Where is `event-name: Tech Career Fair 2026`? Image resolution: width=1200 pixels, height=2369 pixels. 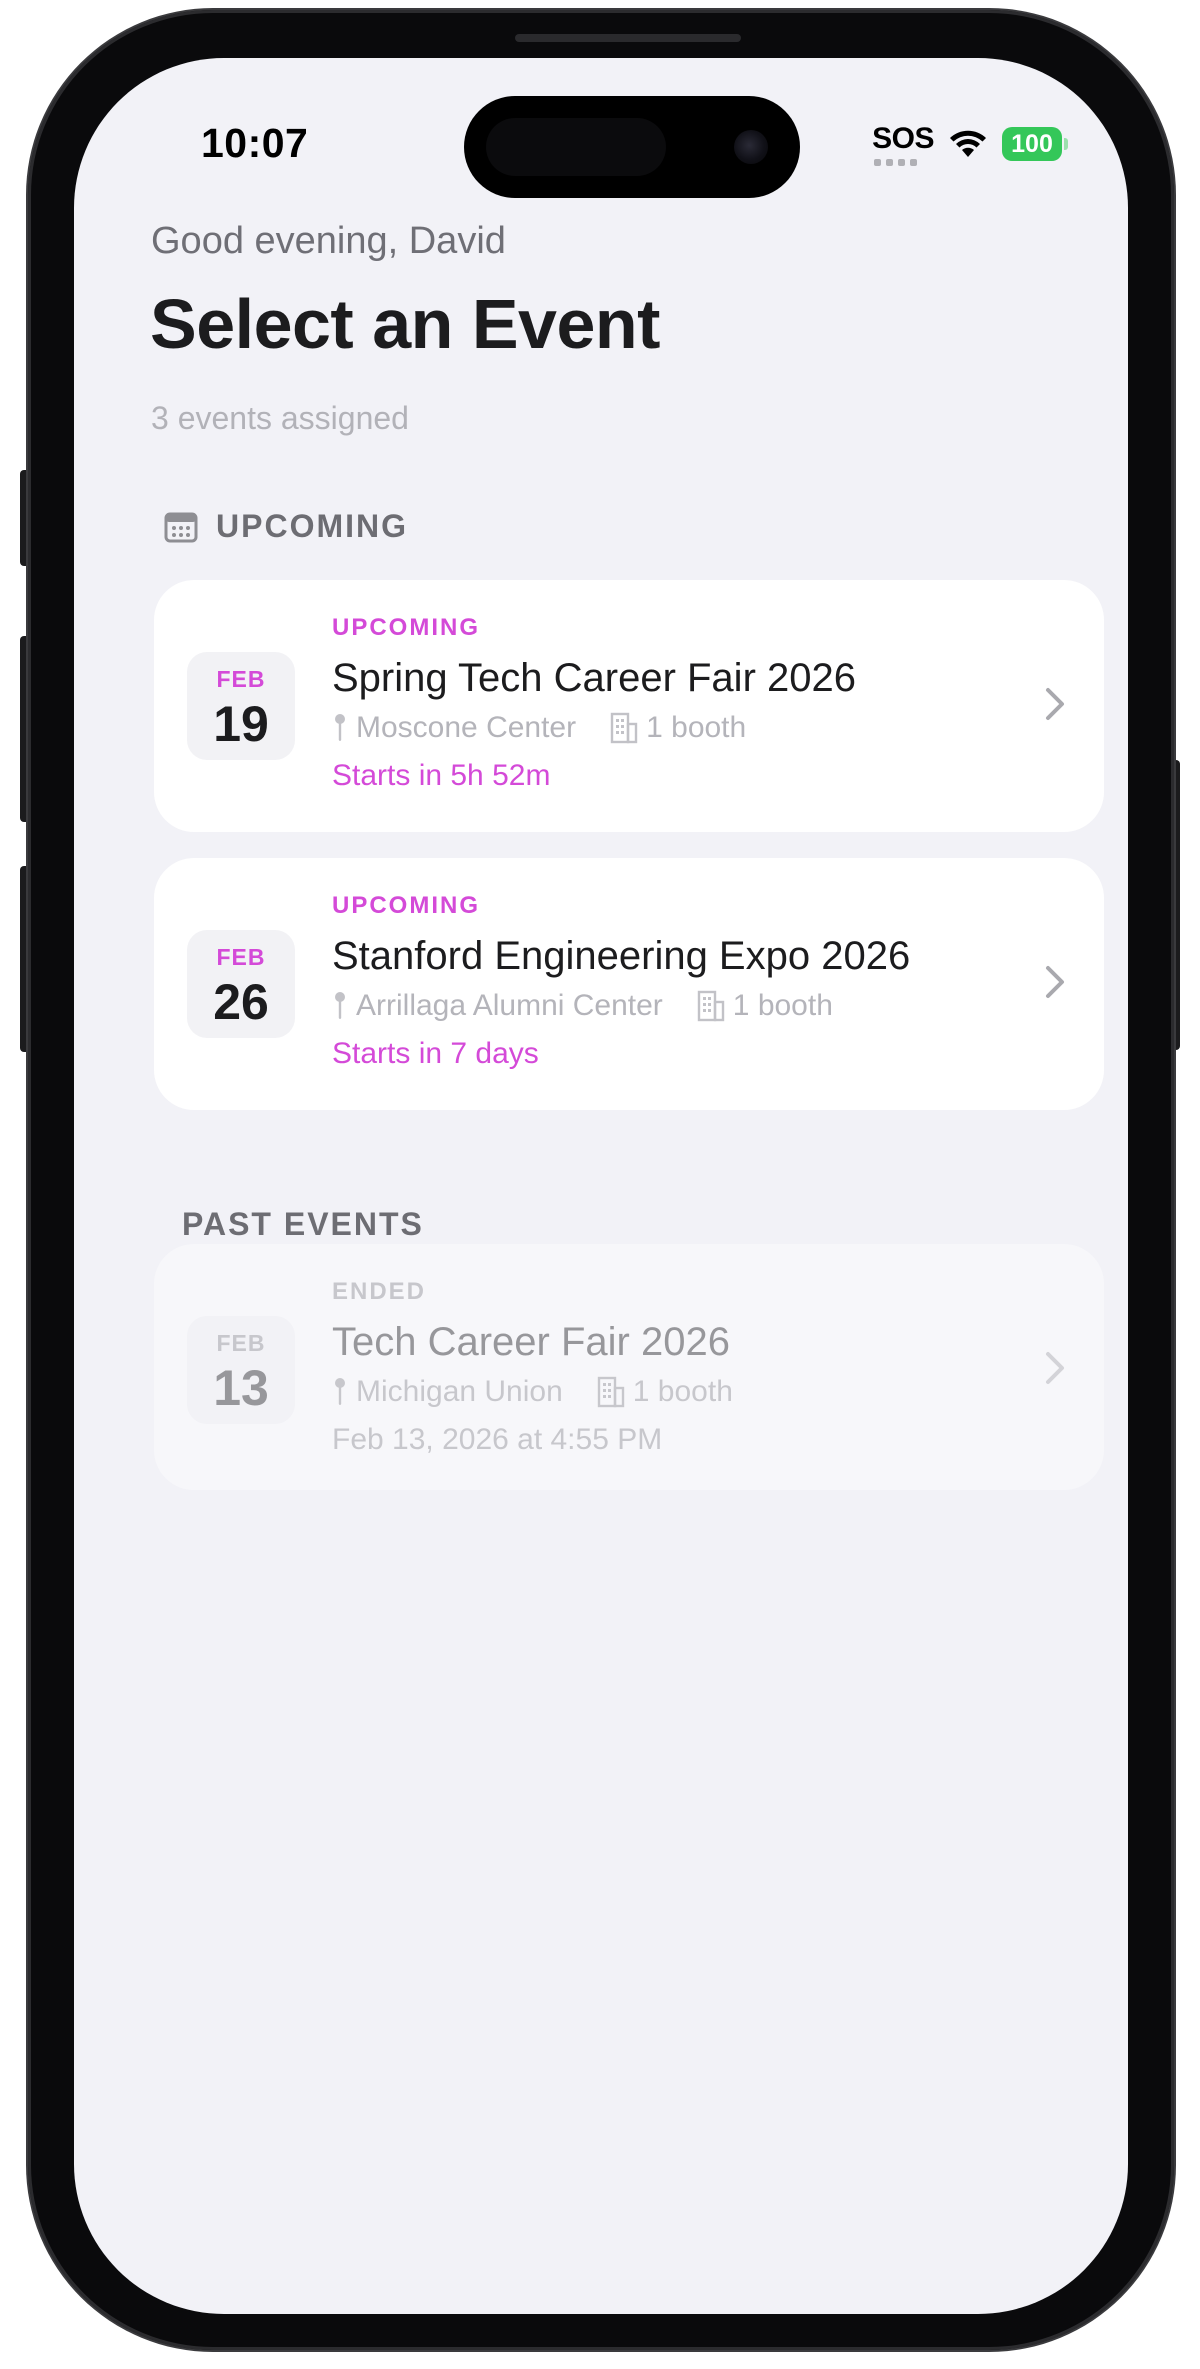
event-name: Tech Career Fair 2026 is located at coordinates (531, 1342).